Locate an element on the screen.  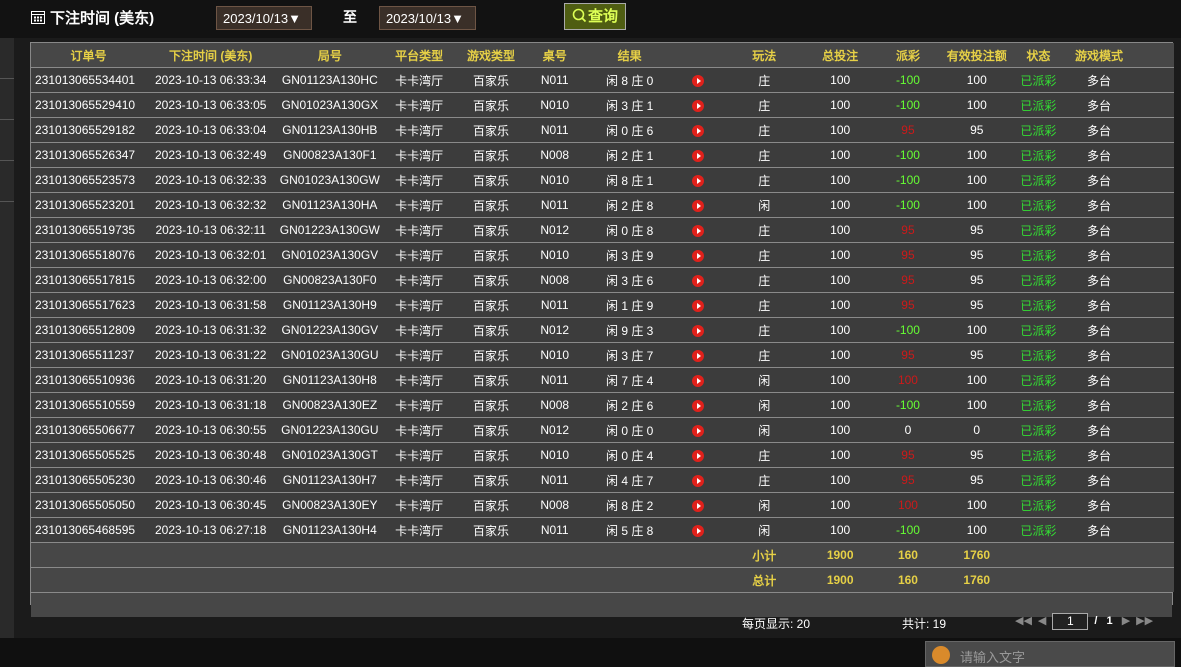
col-header-play-type: 玩法 is located at coordinates (764, 55).